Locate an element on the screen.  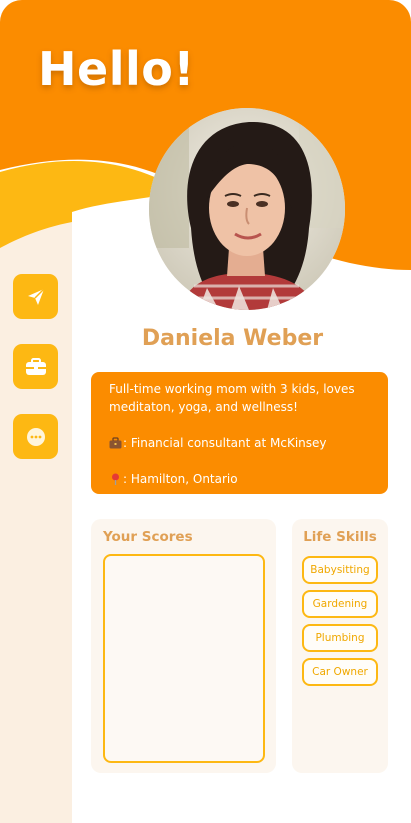
location-row: : Hamilton, Ontario is located at coordinates (241, 479).